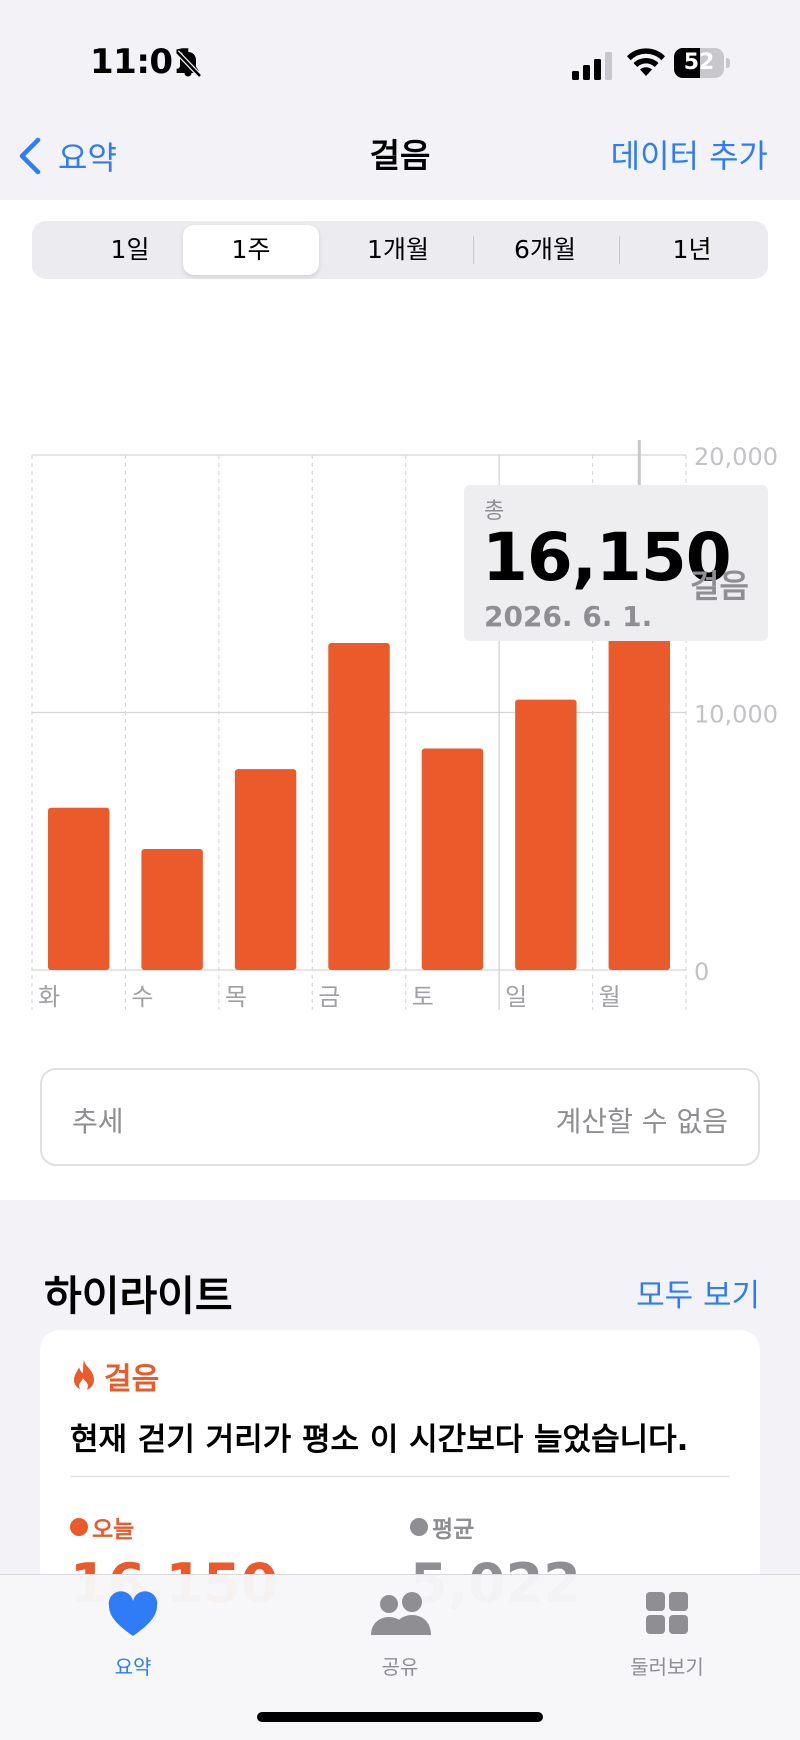  What do you see at coordinates (728, 63) in the screenshot?
I see `battery-tip` at bounding box center [728, 63].